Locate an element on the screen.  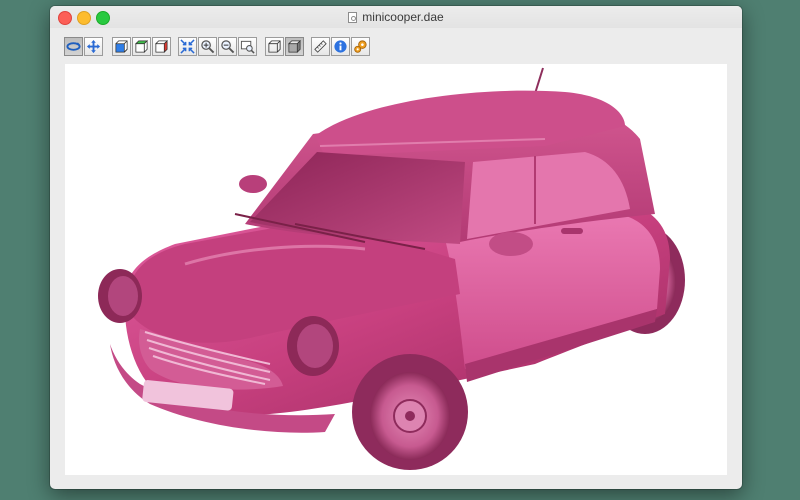
settings-gears-icon is located at coordinates (360, 46).